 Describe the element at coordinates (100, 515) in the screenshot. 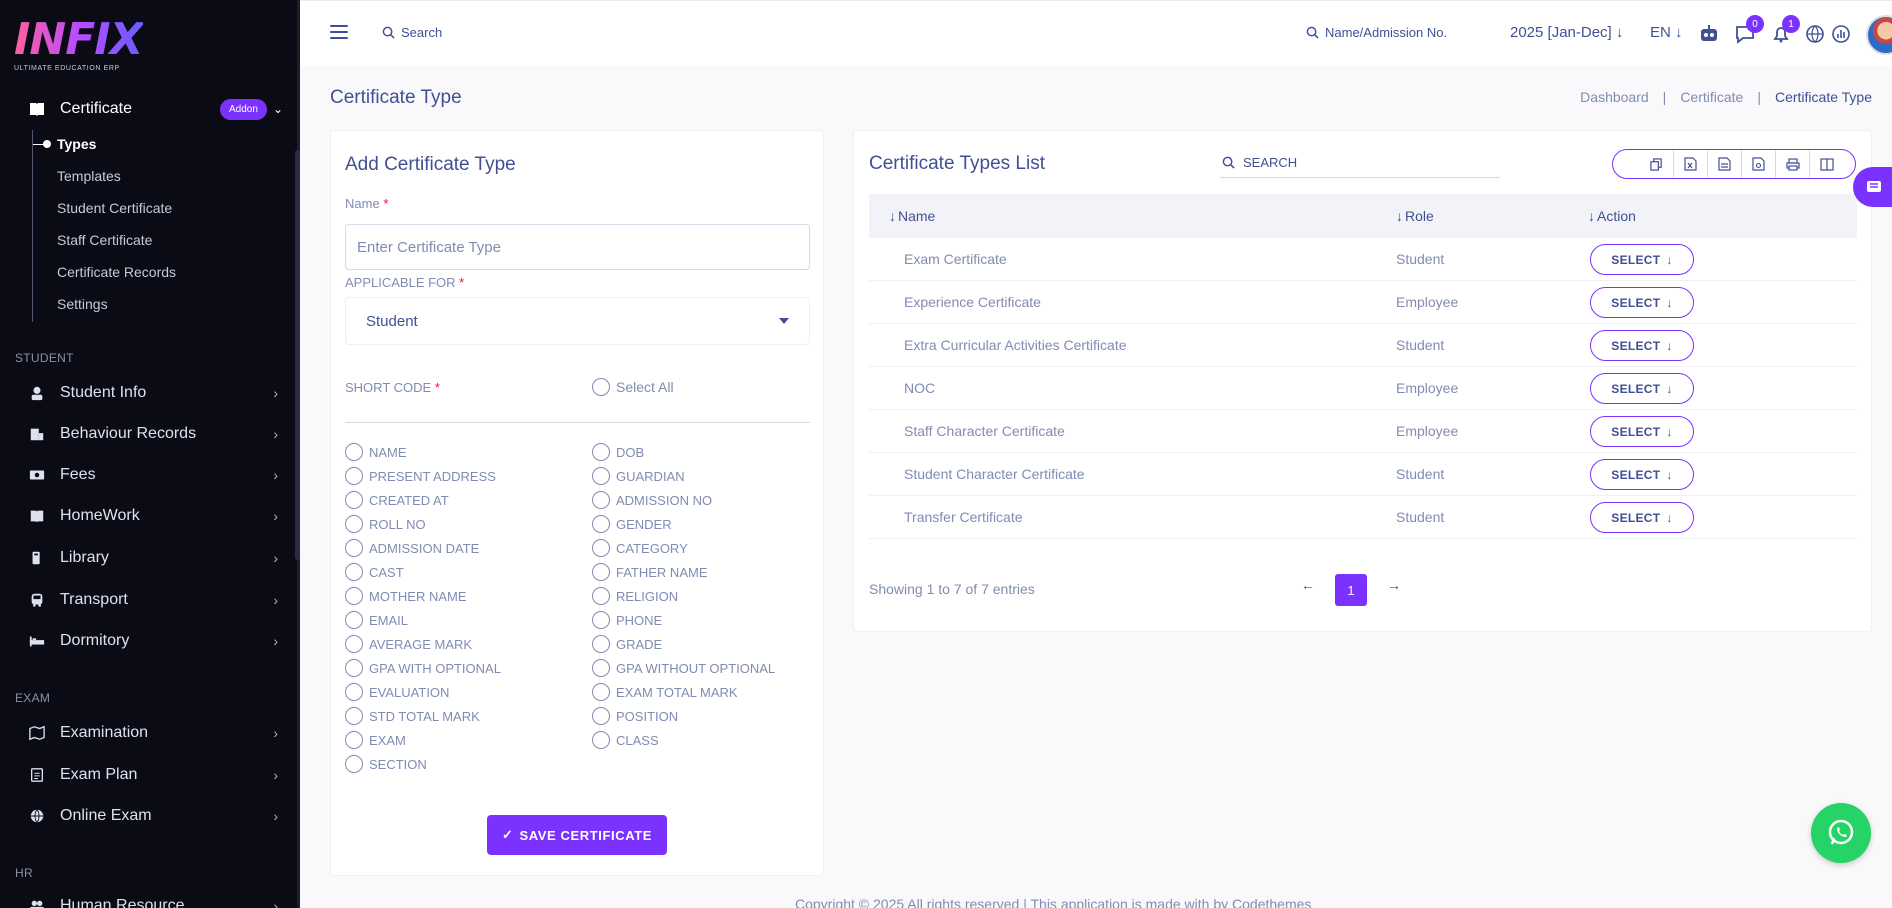

I see `sidebar-item-label: HomeWork` at that location.